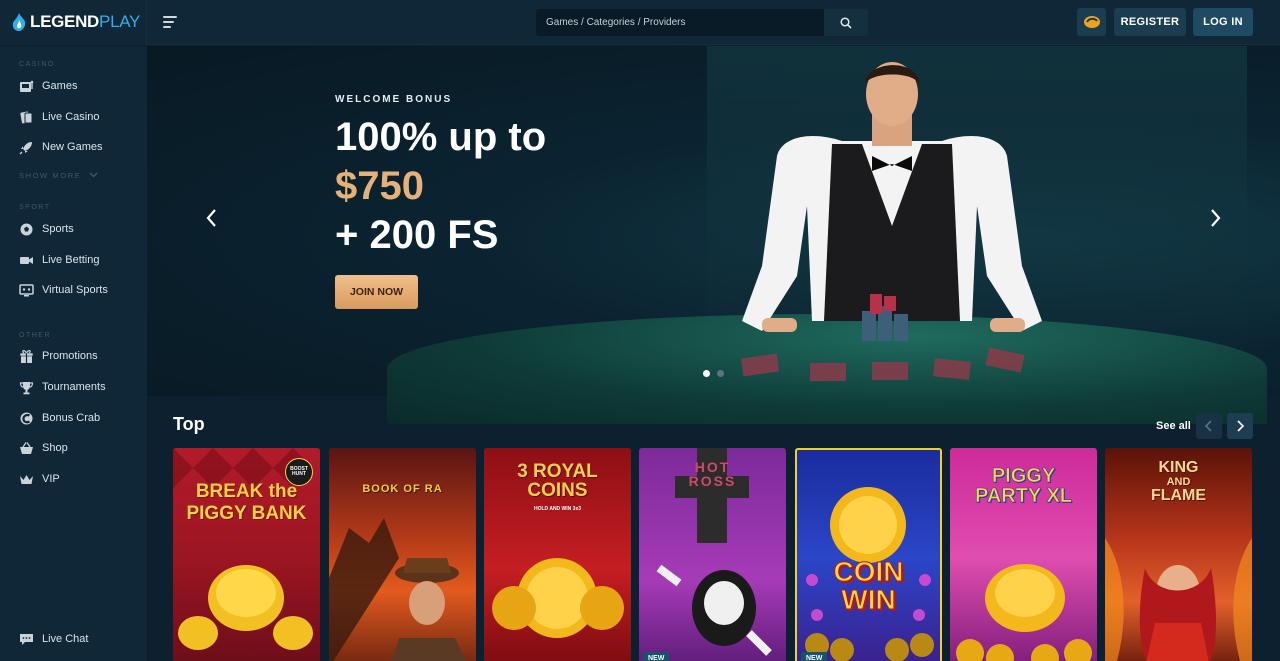  What do you see at coordinates (394, 99) in the screenshot?
I see `hero-kicker: WELCOME BONUS` at bounding box center [394, 99].